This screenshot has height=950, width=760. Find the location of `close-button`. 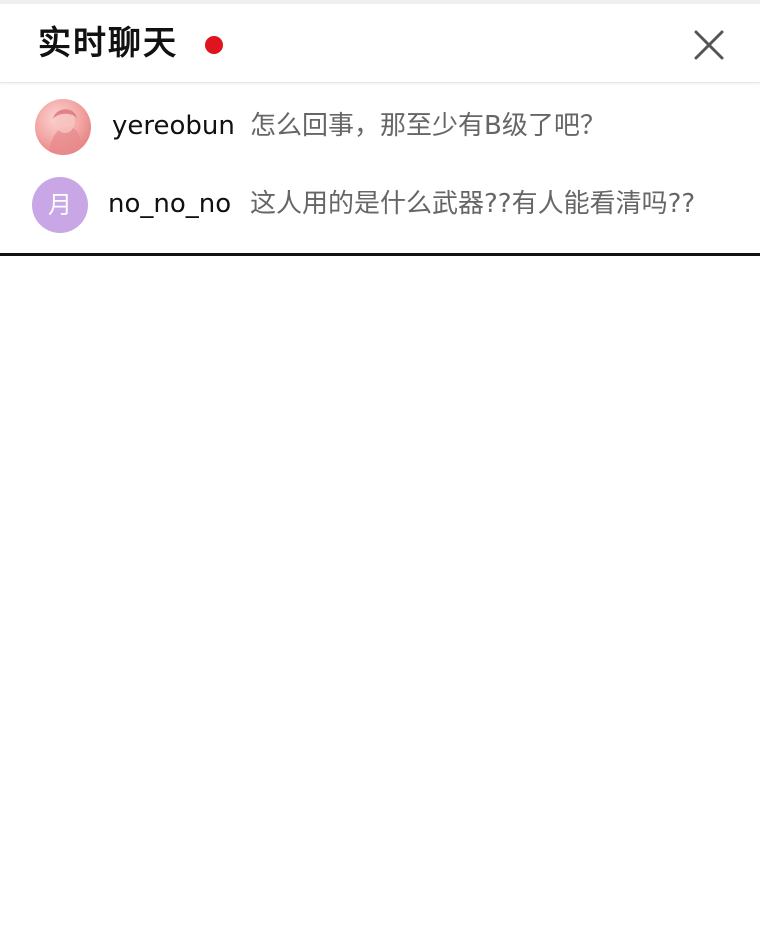

close-button is located at coordinates (709, 45).